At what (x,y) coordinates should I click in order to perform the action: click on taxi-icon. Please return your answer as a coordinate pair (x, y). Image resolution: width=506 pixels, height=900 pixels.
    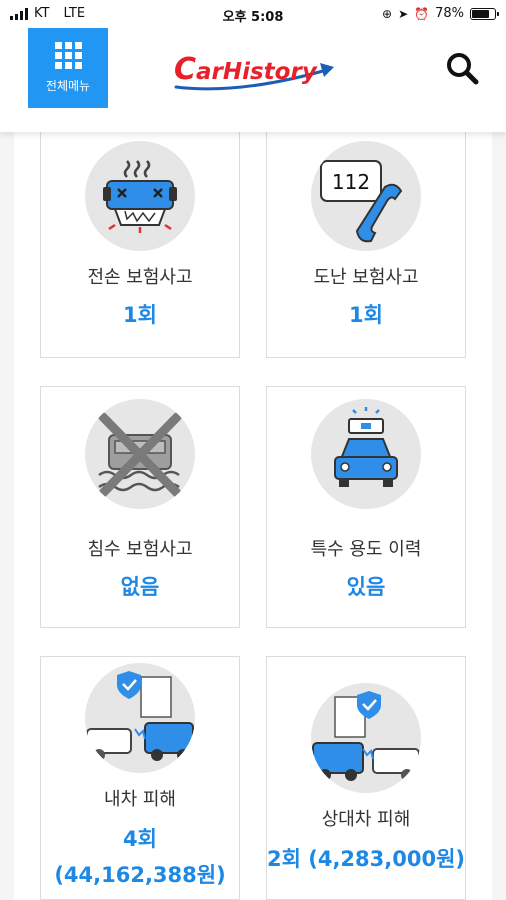
    Looking at the image, I should click on (366, 454).